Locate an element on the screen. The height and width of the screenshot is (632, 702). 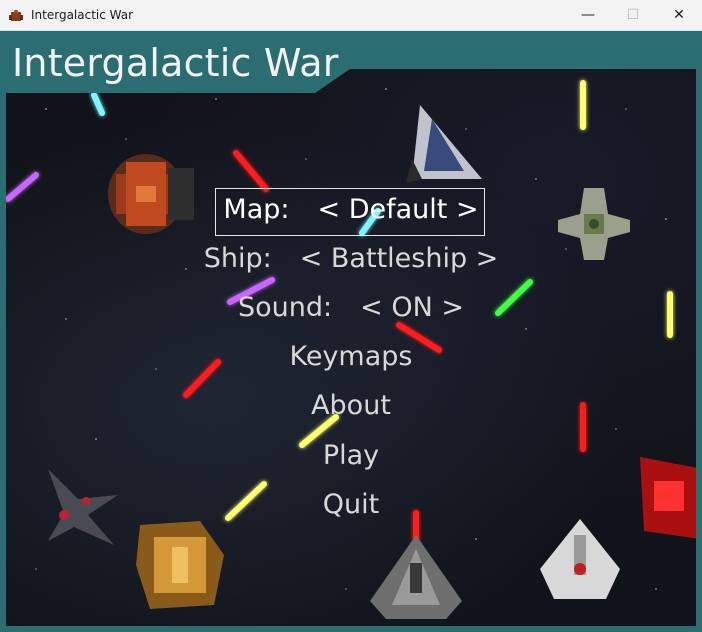
maximize-button: ☐ is located at coordinates (633, 15).